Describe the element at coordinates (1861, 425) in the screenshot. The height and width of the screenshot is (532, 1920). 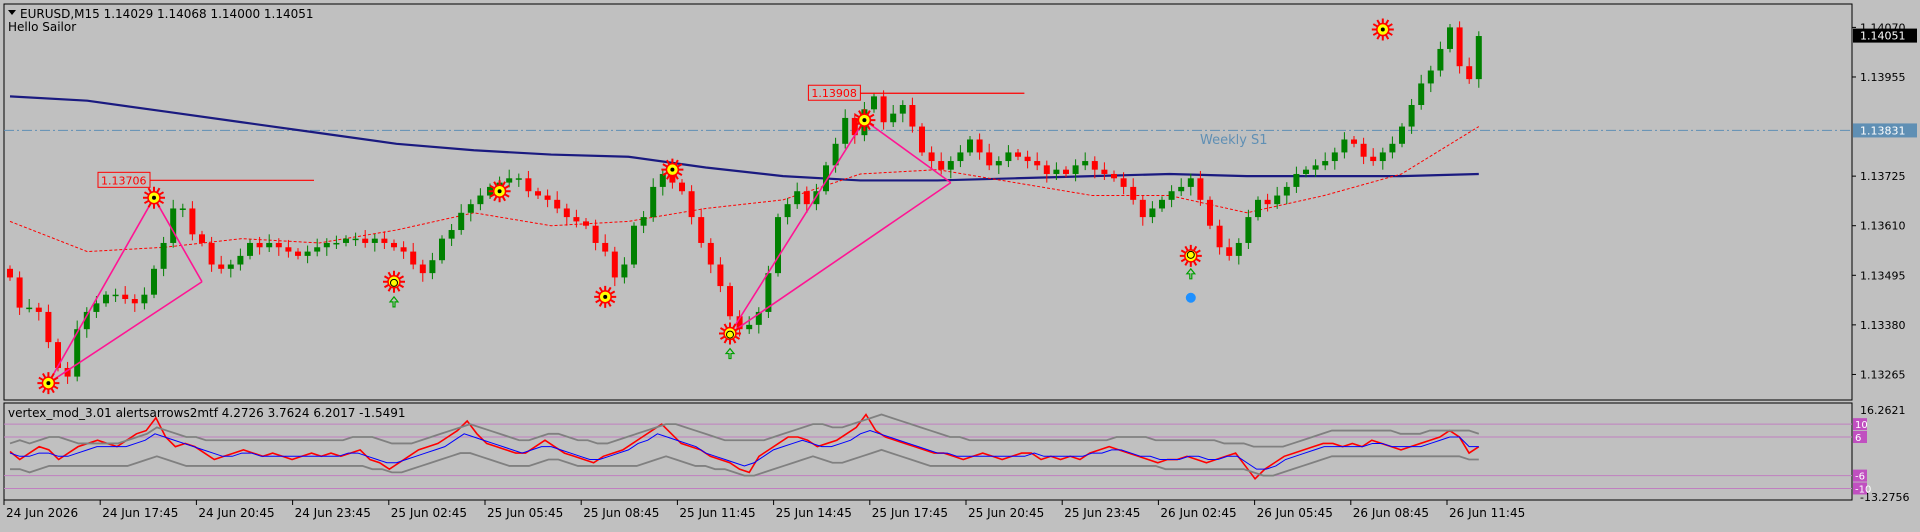
I see `osc-level-label: 10` at that location.